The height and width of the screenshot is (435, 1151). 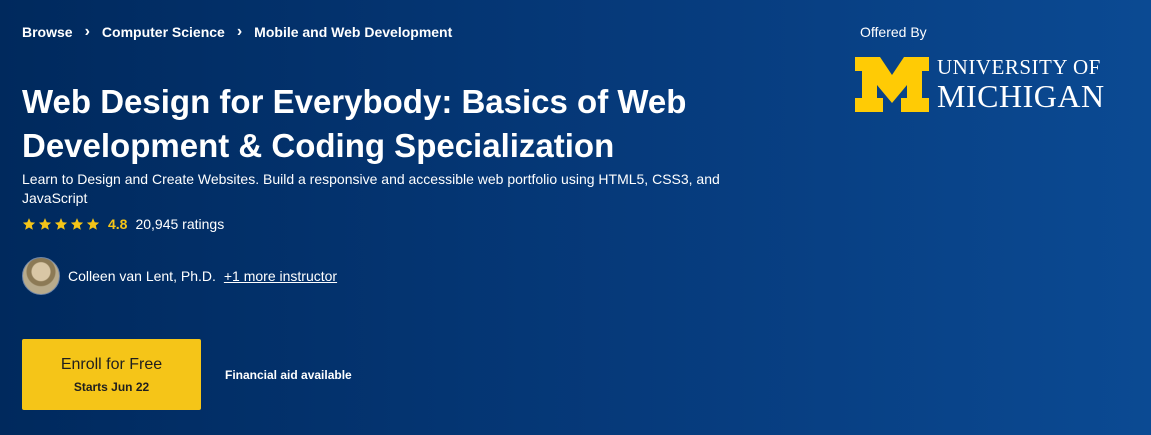 I want to click on enroll-start-date: Starts Jun 22, so click(x=111, y=386).